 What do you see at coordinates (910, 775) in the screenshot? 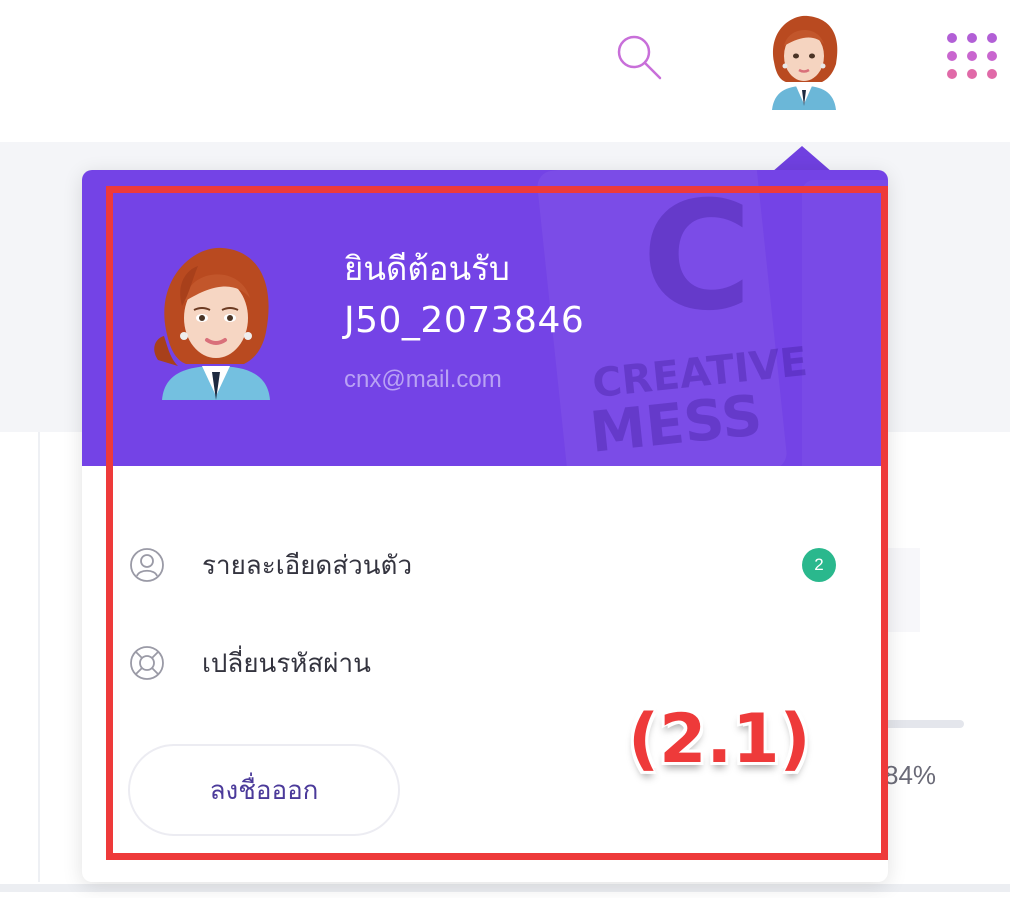
I see `progress-percent: 84%` at bounding box center [910, 775].